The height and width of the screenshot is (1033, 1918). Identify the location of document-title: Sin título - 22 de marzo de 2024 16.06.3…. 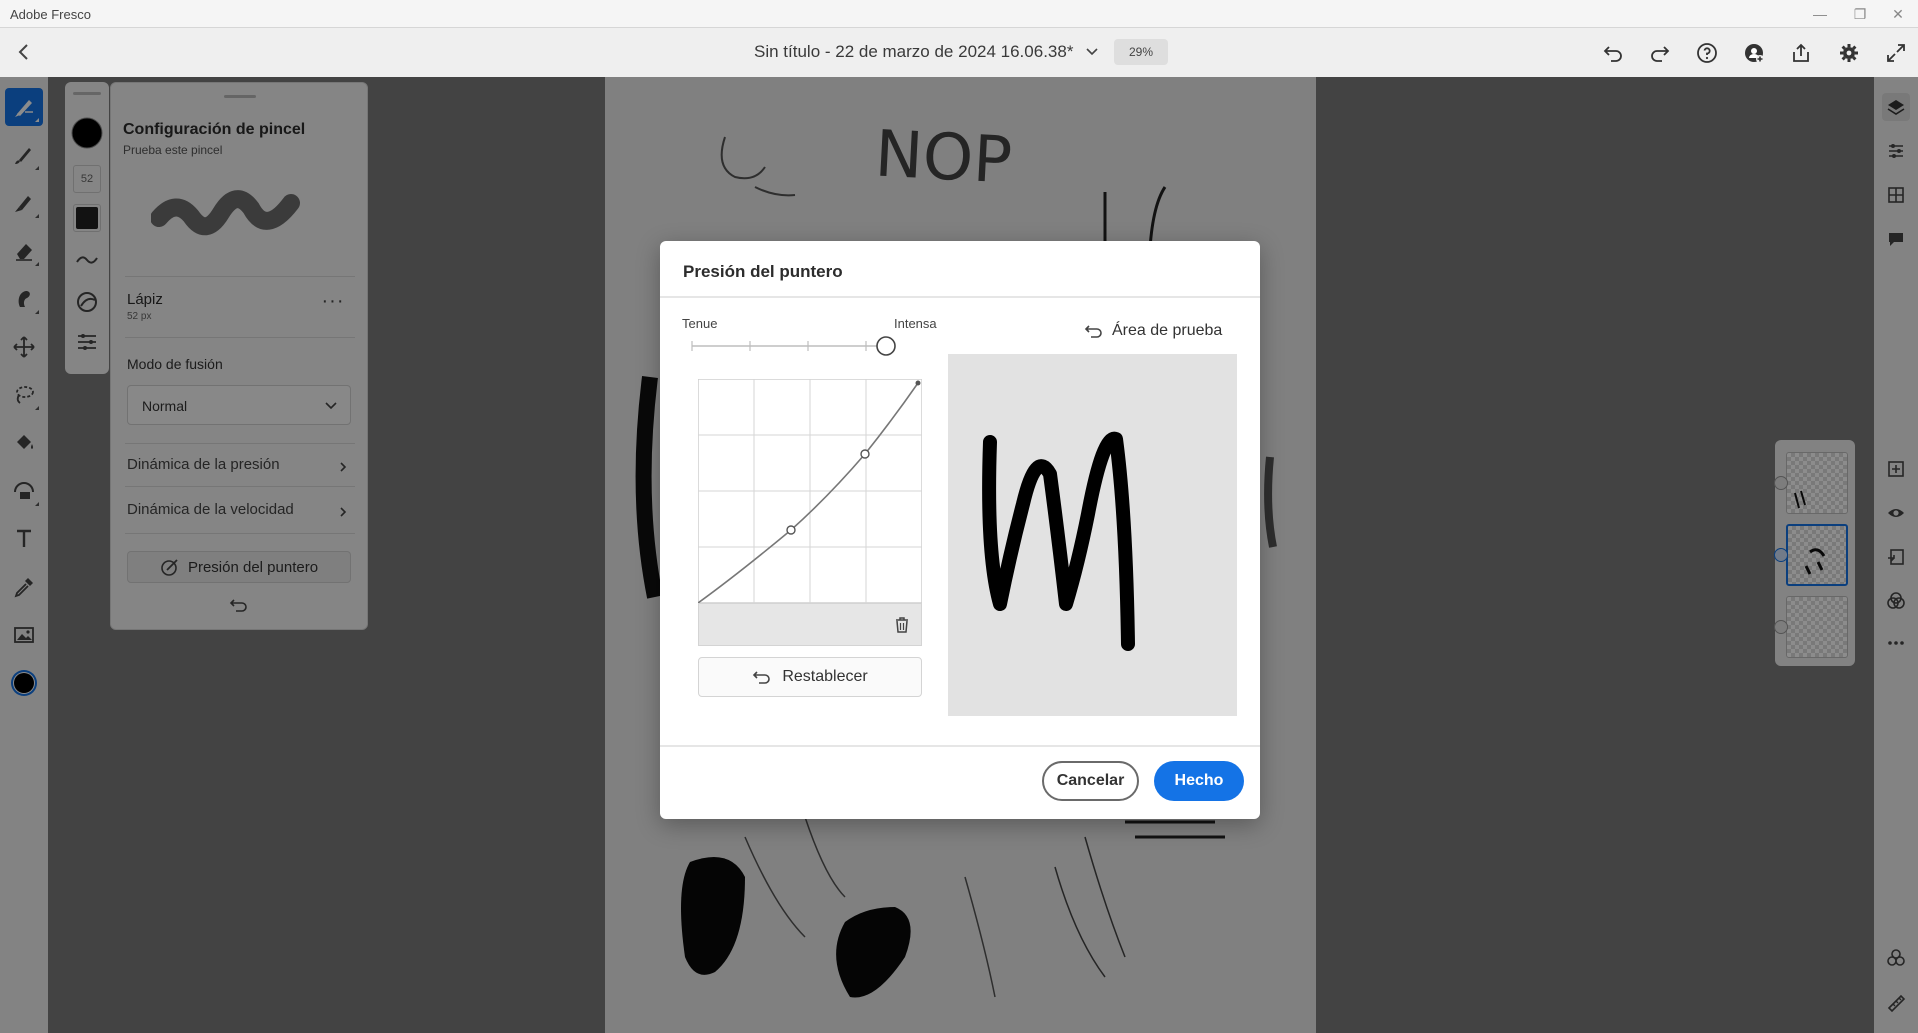
(913, 52).